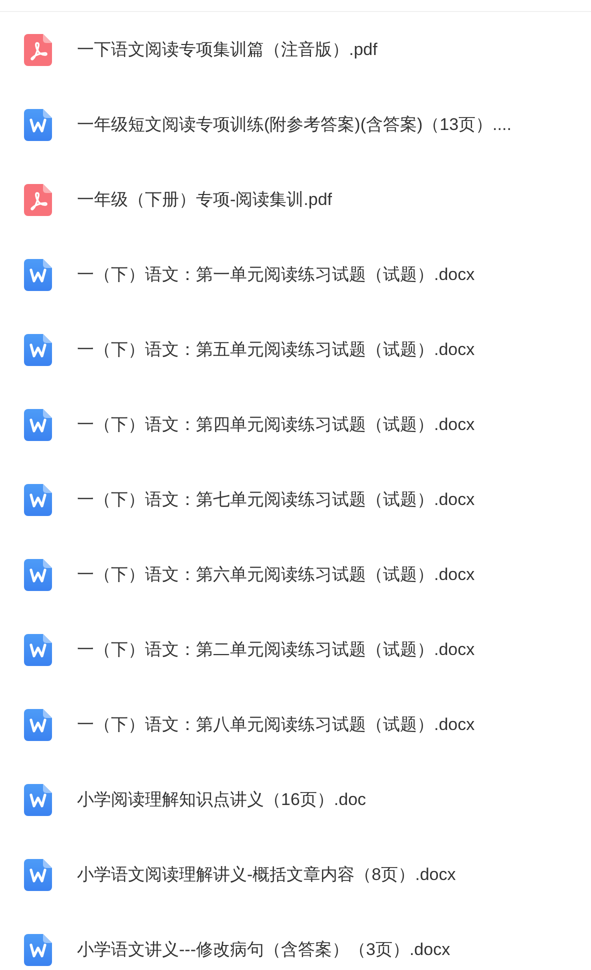  I want to click on file-name-link: 小学语文讲义---修改病句（含答案）（3页）.docx, so click(263, 949).